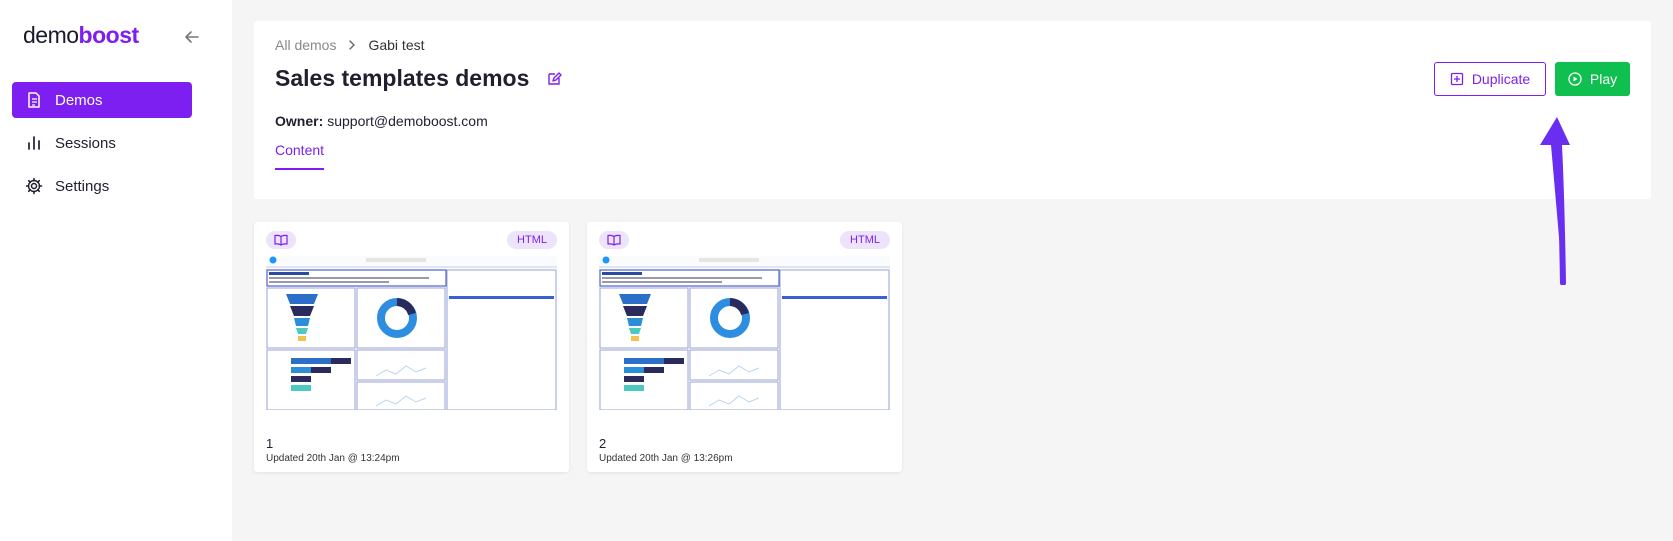 This screenshot has width=1673, height=541. What do you see at coordinates (192, 37) in the screenshot?
I see `collapse-sidebar-icon` at bounding box center [192, 37].